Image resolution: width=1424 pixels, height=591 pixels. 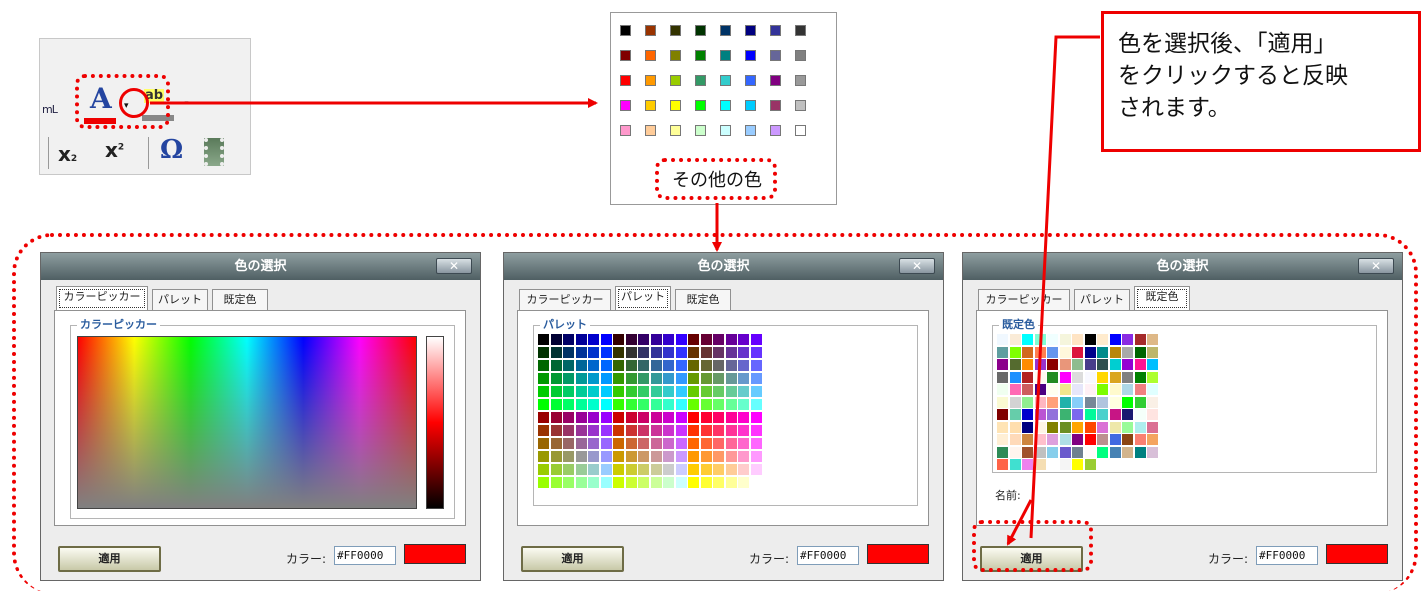 I want to click on close-button: ✕, so click(x=1376, y=266).